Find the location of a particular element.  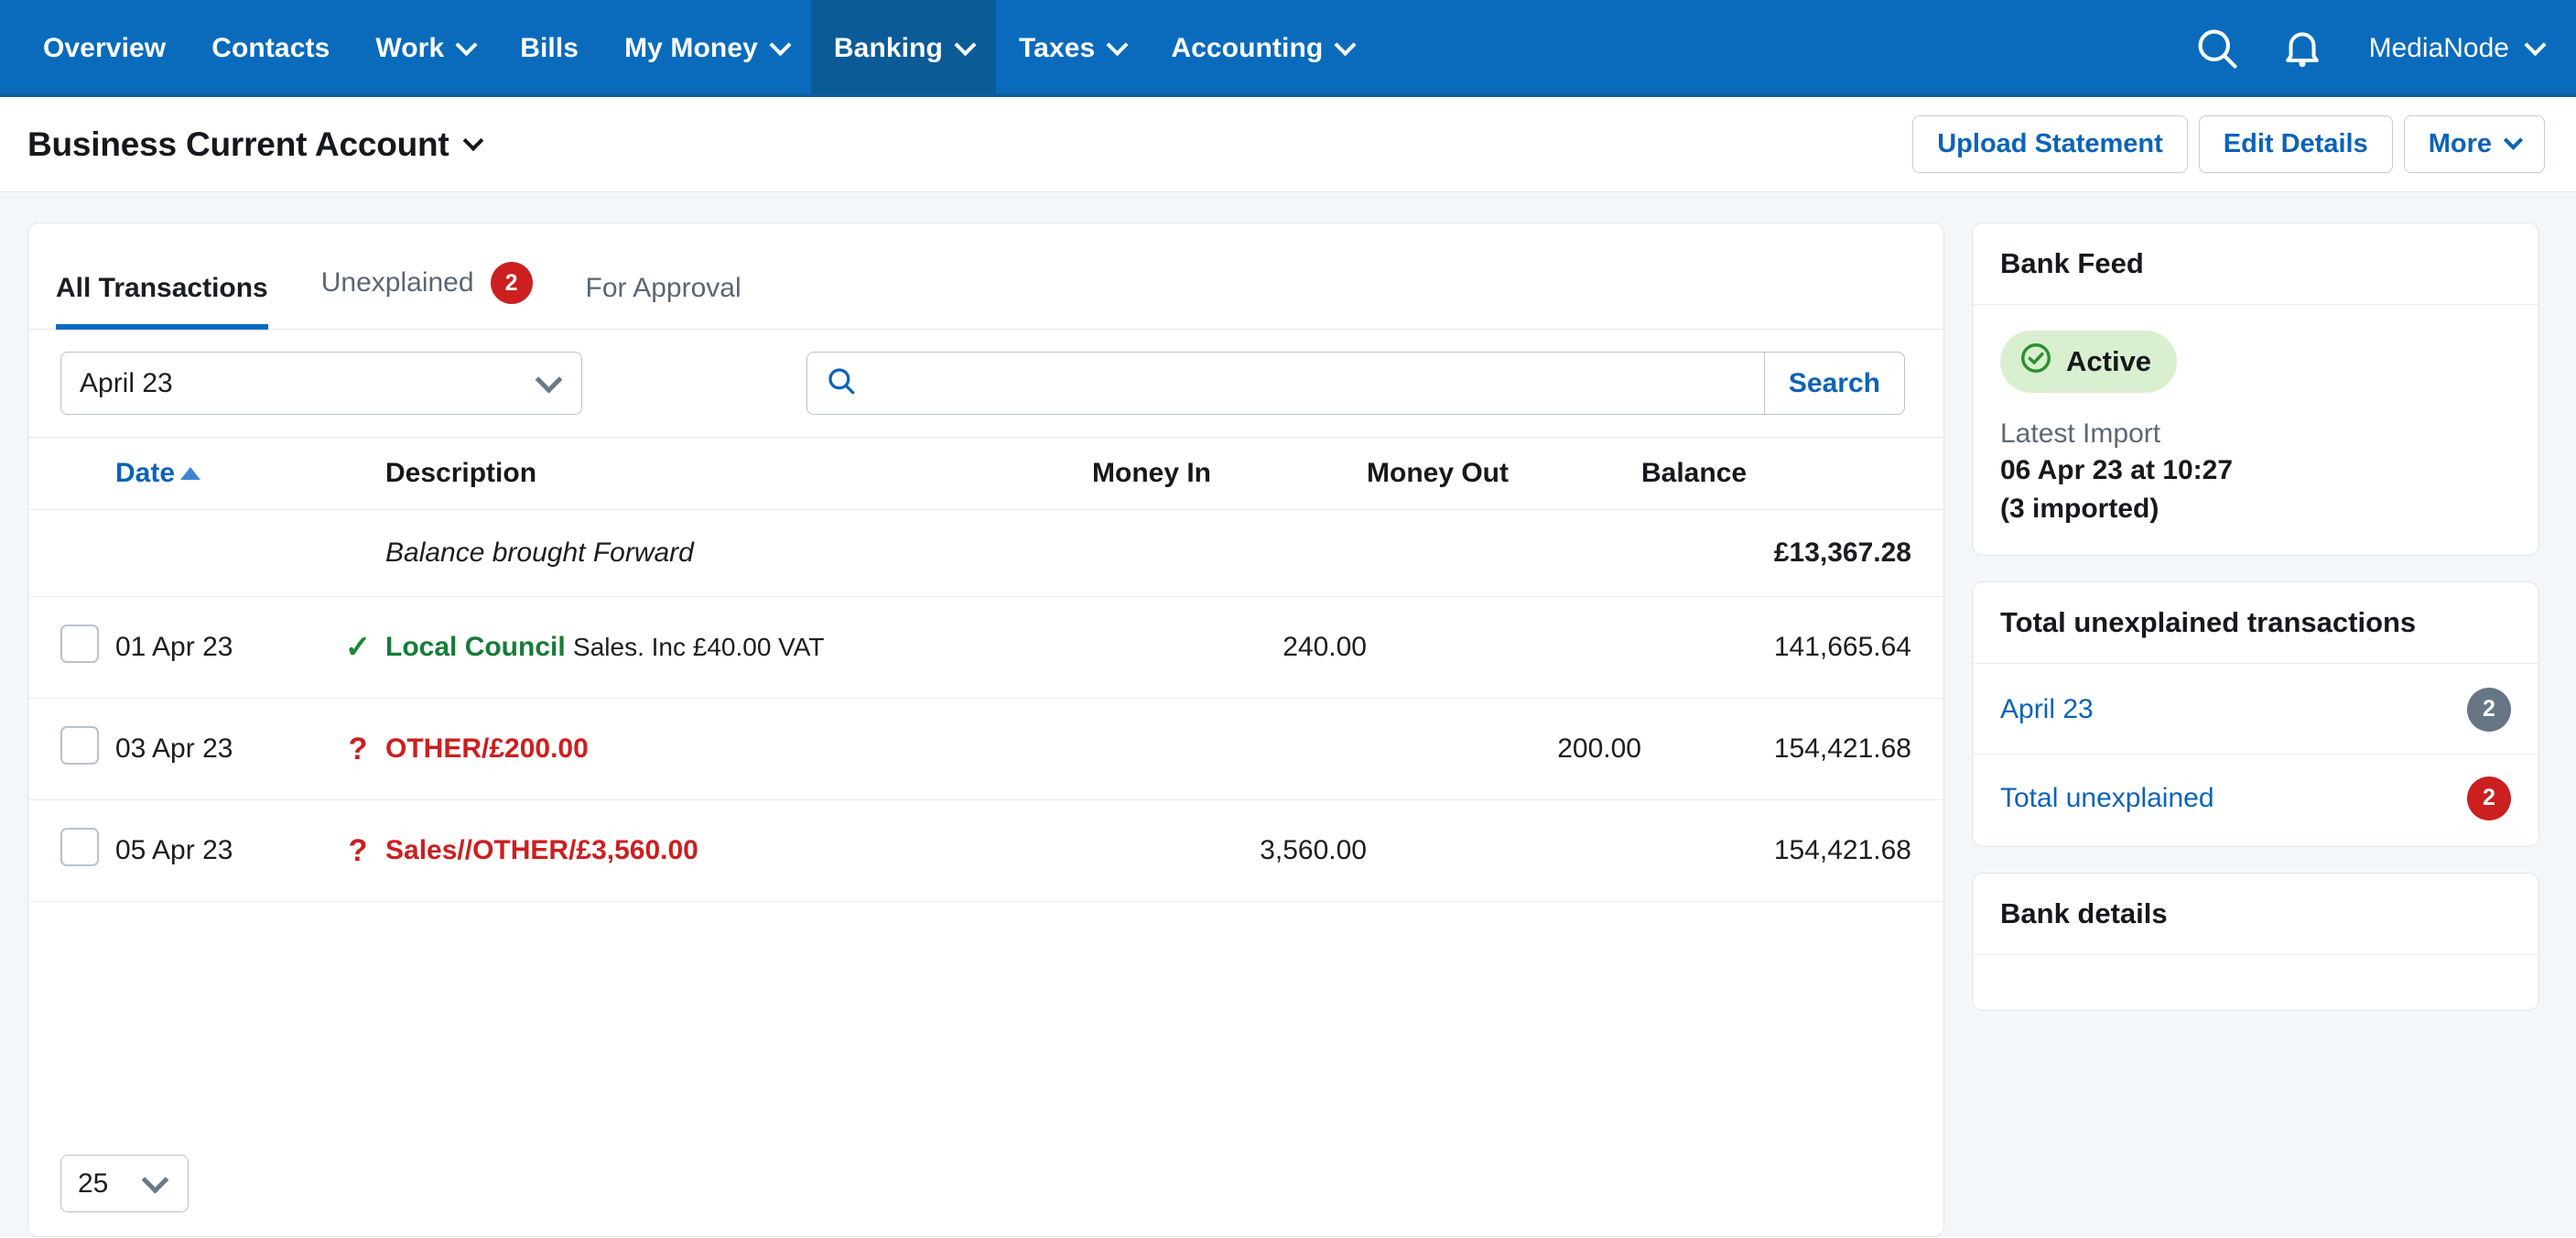

column-description: Description is located at coordinates (739, 474).